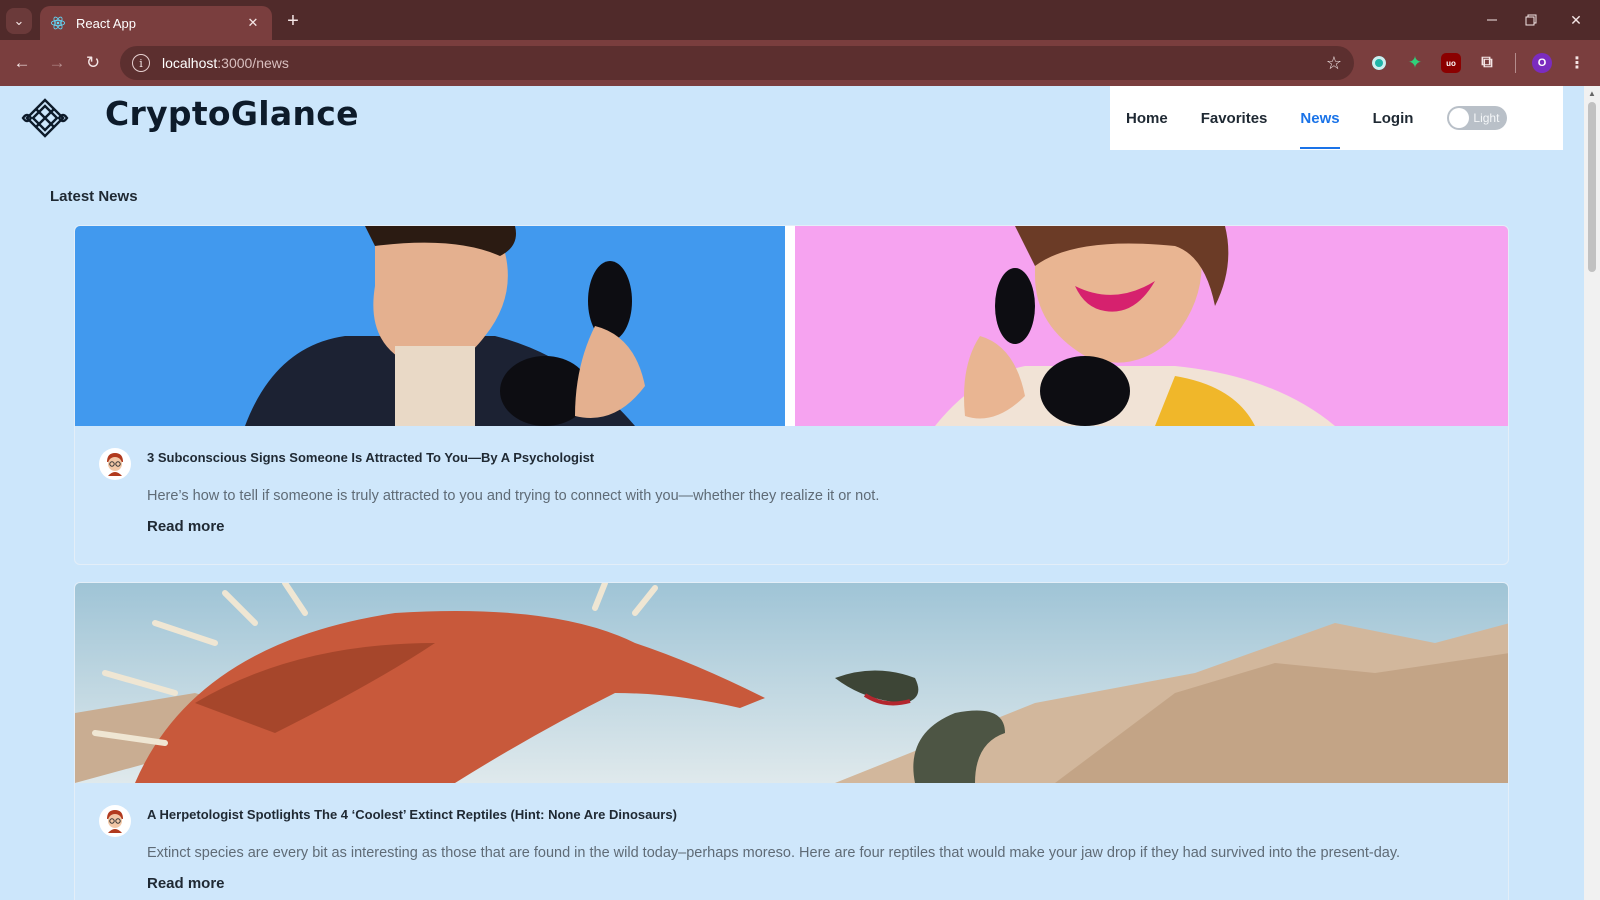  What do you see at coordinates (1486, 118) in the screenshot?
I see `theme-toggle-label: Light` at bounding box center [1486, 118].